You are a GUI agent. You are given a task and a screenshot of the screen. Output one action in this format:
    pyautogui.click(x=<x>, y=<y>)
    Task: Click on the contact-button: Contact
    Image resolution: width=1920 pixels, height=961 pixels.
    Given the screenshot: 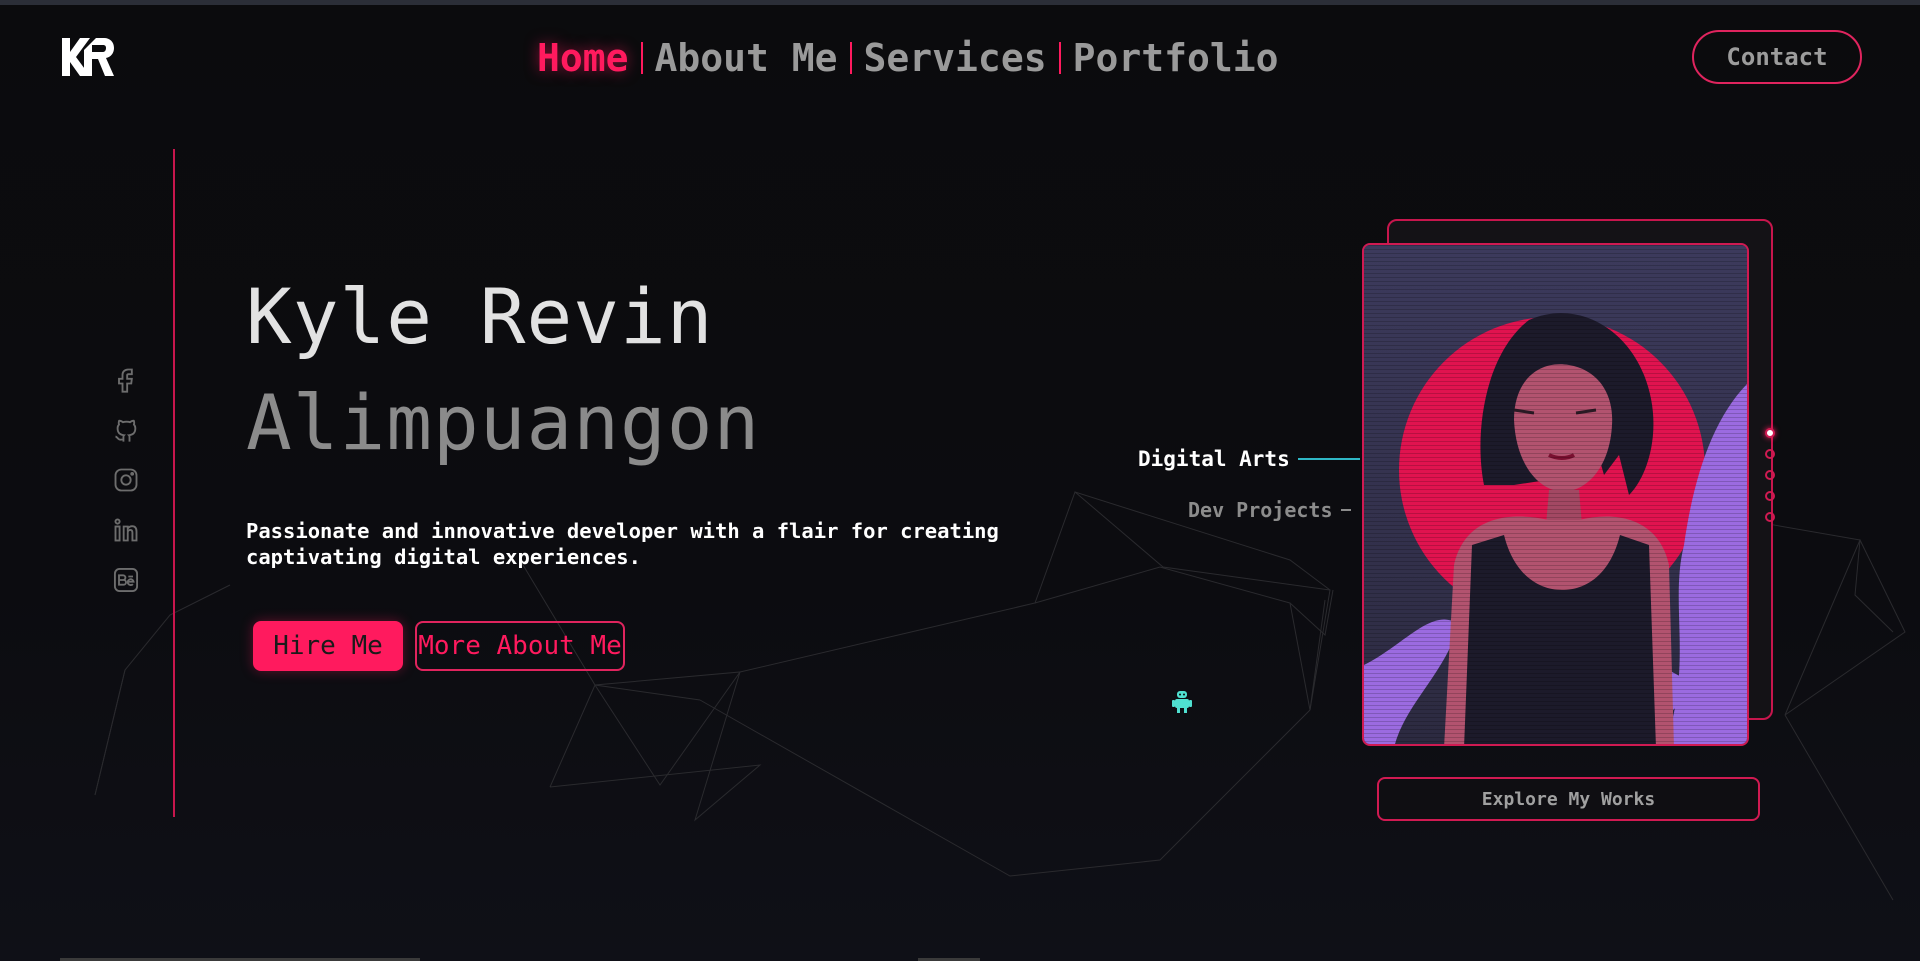 What is the action you would take?
    pyautogui.click(x=1777, y=57)
    